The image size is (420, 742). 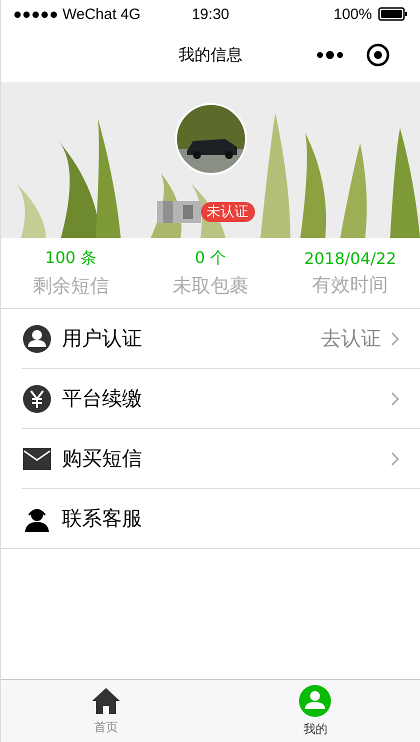 What do you see at coordinates (70, 286) in the screenshot?
I see `stat-label: 剩余短信` at bounding box center [70, 286].